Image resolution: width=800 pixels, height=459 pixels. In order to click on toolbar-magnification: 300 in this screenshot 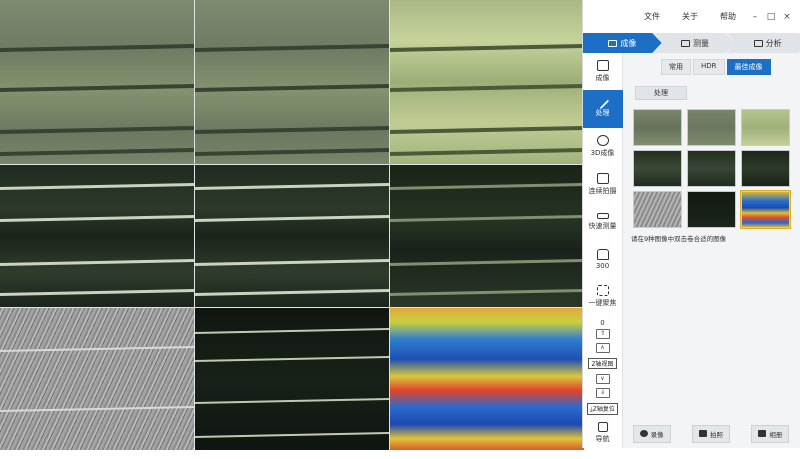, I will do `click(603, 258)`.